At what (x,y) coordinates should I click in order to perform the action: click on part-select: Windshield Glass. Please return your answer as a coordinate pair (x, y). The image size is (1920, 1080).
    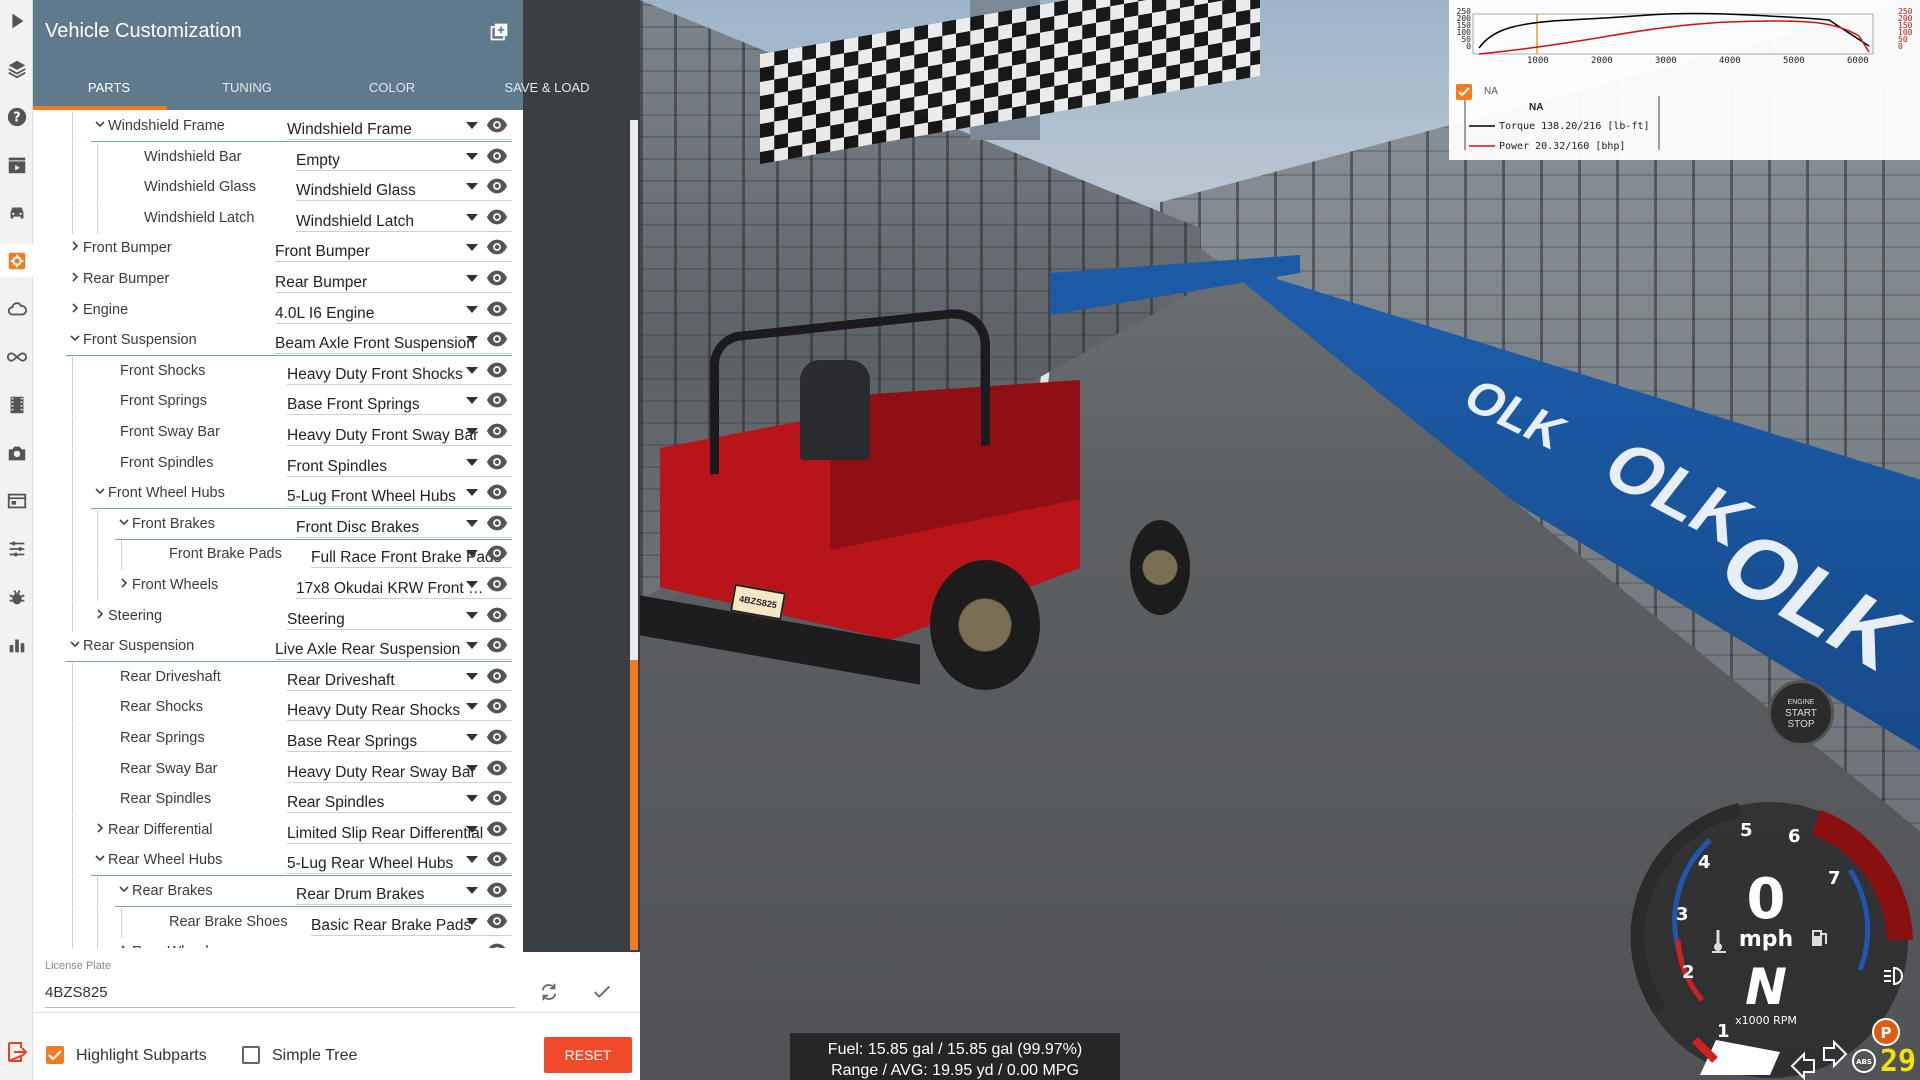
    Looking at the image, I should click on (404, 188).